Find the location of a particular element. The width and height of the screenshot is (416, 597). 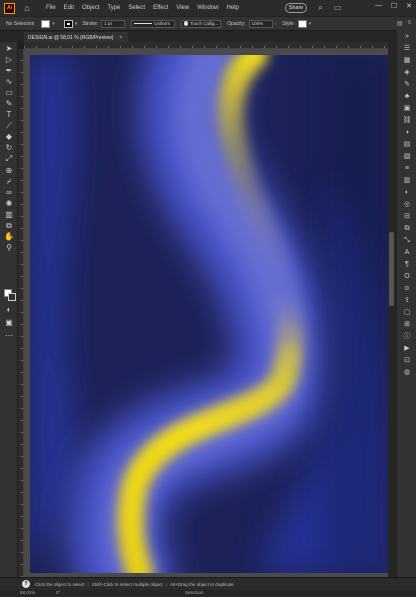

help-icon: ? is located at coordinates (26, 584).